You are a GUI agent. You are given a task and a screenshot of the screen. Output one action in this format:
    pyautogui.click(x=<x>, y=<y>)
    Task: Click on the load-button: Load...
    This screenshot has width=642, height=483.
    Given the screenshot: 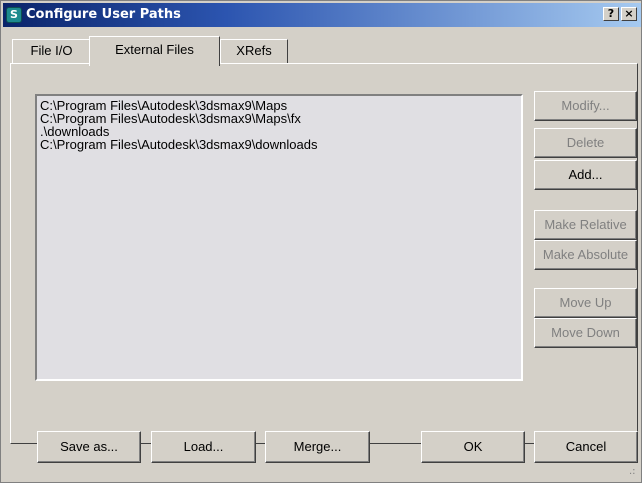 What is the action you would take?
    pyautogui.click(x=203, y=447)
    